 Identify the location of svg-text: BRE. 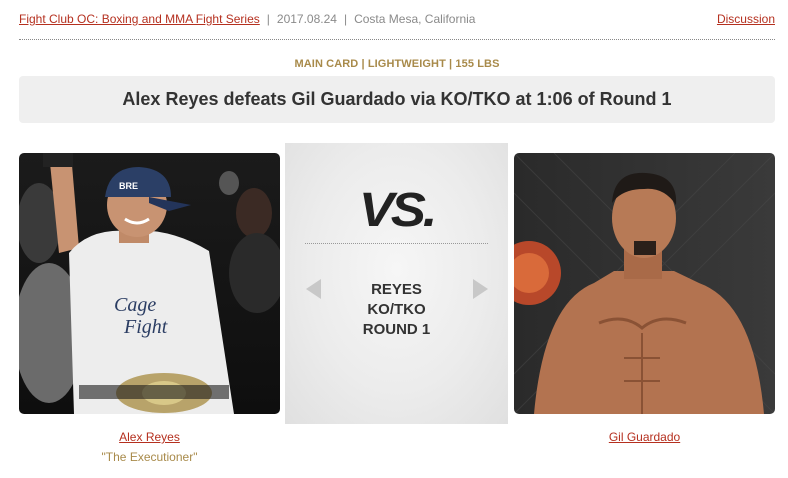
(128, 186).